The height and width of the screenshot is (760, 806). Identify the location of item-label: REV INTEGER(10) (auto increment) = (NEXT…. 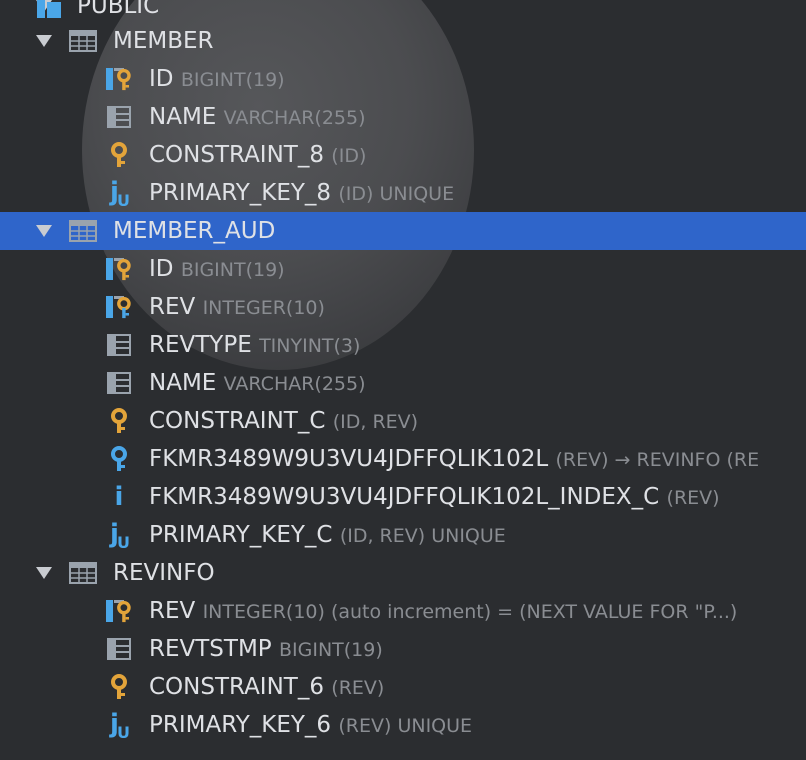
(443, 611).